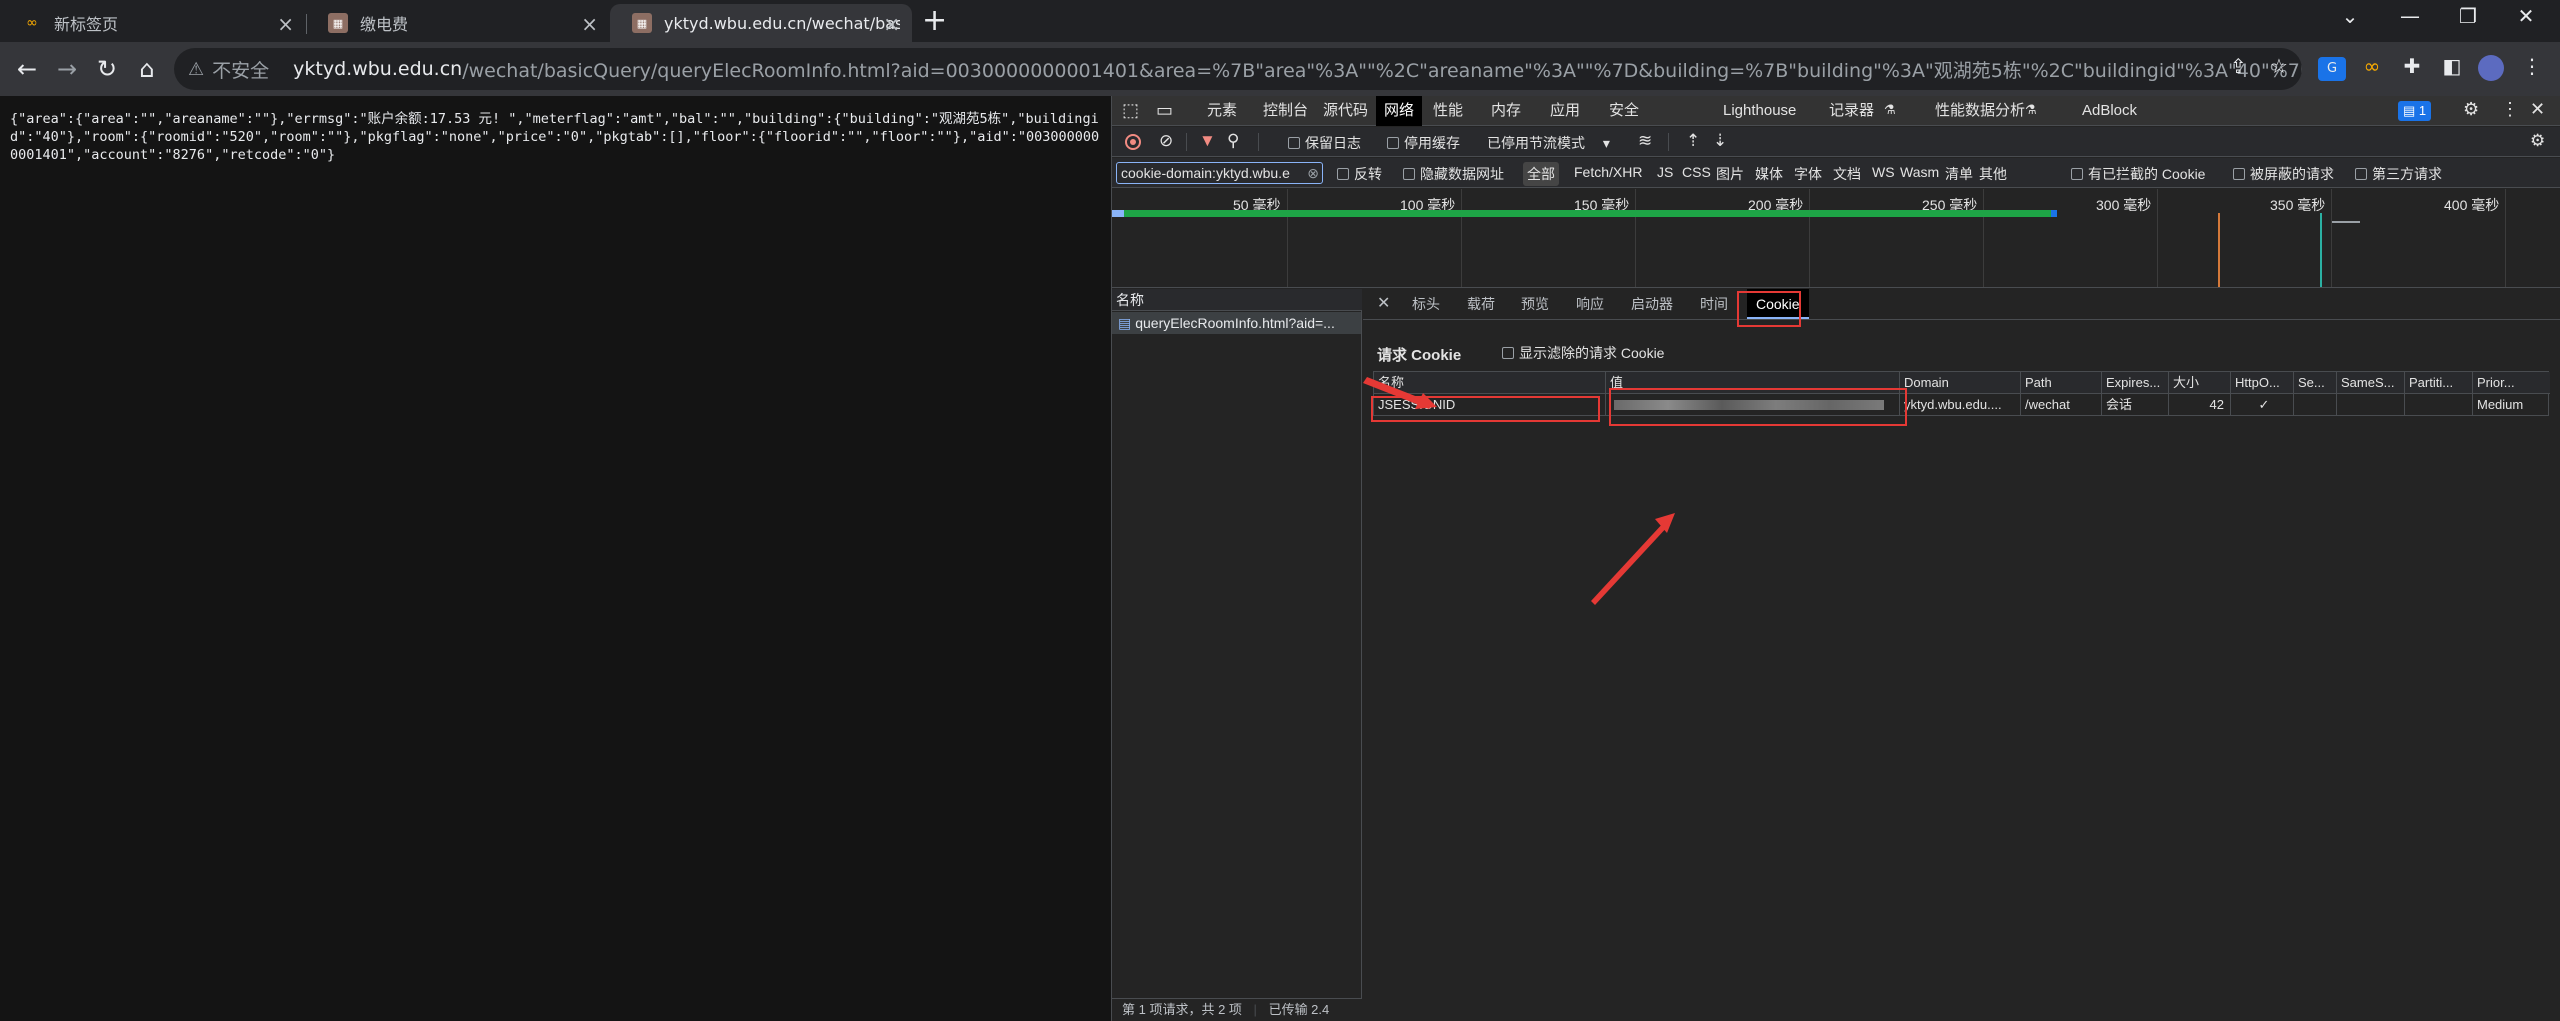 Image resolution: width=2560 pixels, height=1021 pixels. What do you see at coordinates (2350, 16) in the screenshot?
I see `tab-search-icon: ⌄` at bounding box center [2350, 16].